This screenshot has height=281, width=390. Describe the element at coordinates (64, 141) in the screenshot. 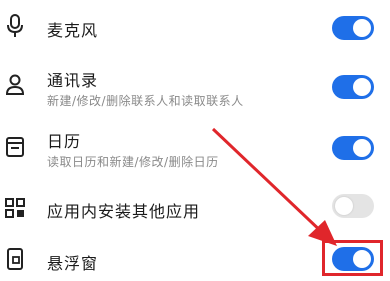

I see `permission-title: 日历` at that location.